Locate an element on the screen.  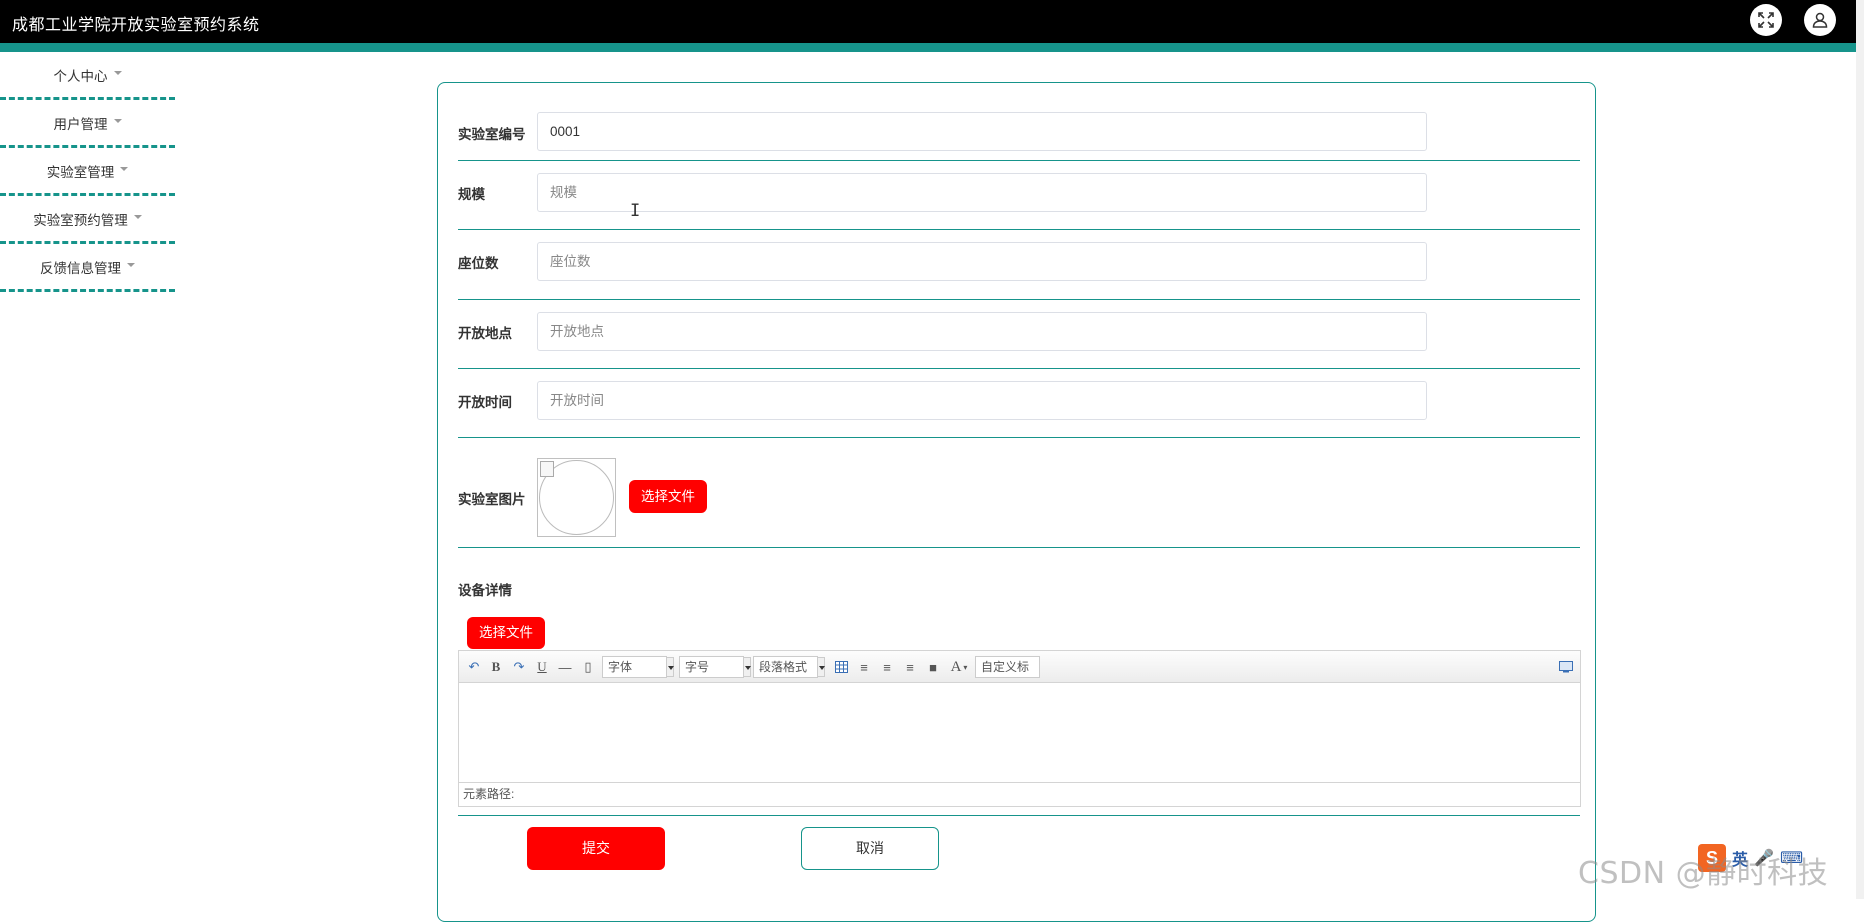
editor-toolbar: ↶ B ↷ U — ▯ 字体 字号 段落格式 ≡ ≡ ≡ ■ A ▾ 自定义标 is located at coordinates (1019, 667).